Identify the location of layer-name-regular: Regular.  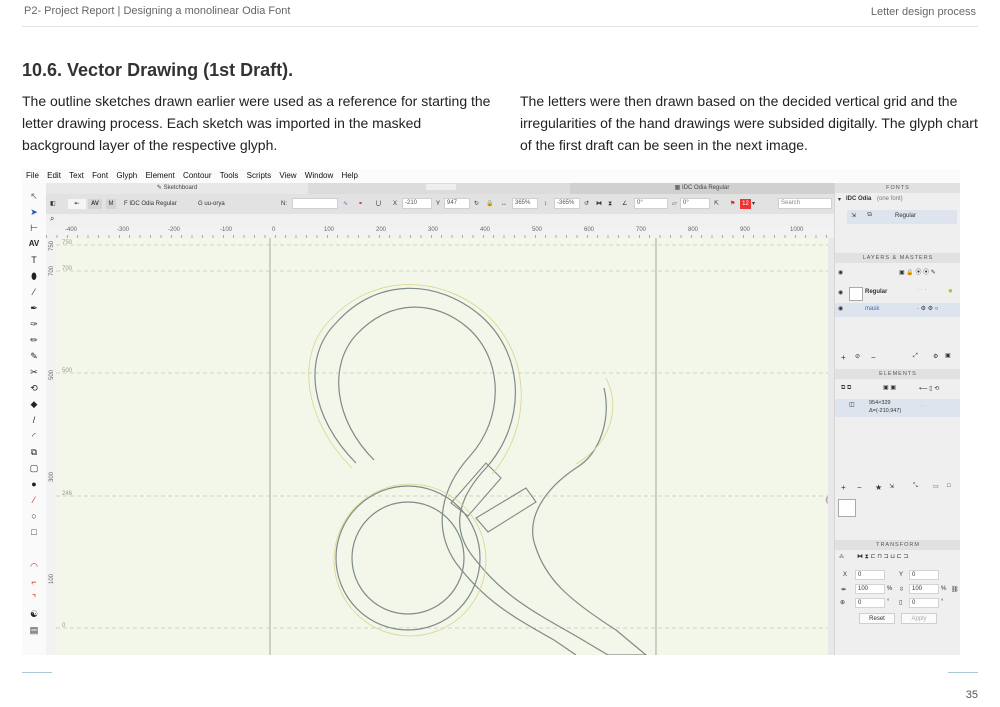
(876, 292).